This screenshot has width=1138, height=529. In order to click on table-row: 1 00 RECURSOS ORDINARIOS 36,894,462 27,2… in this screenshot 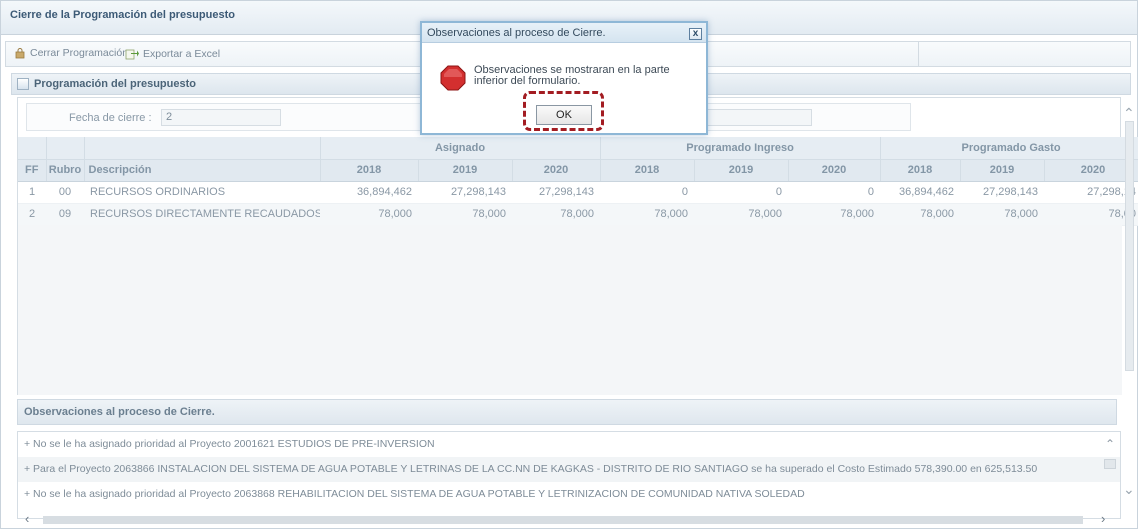, I will do `click(578, 192)`.